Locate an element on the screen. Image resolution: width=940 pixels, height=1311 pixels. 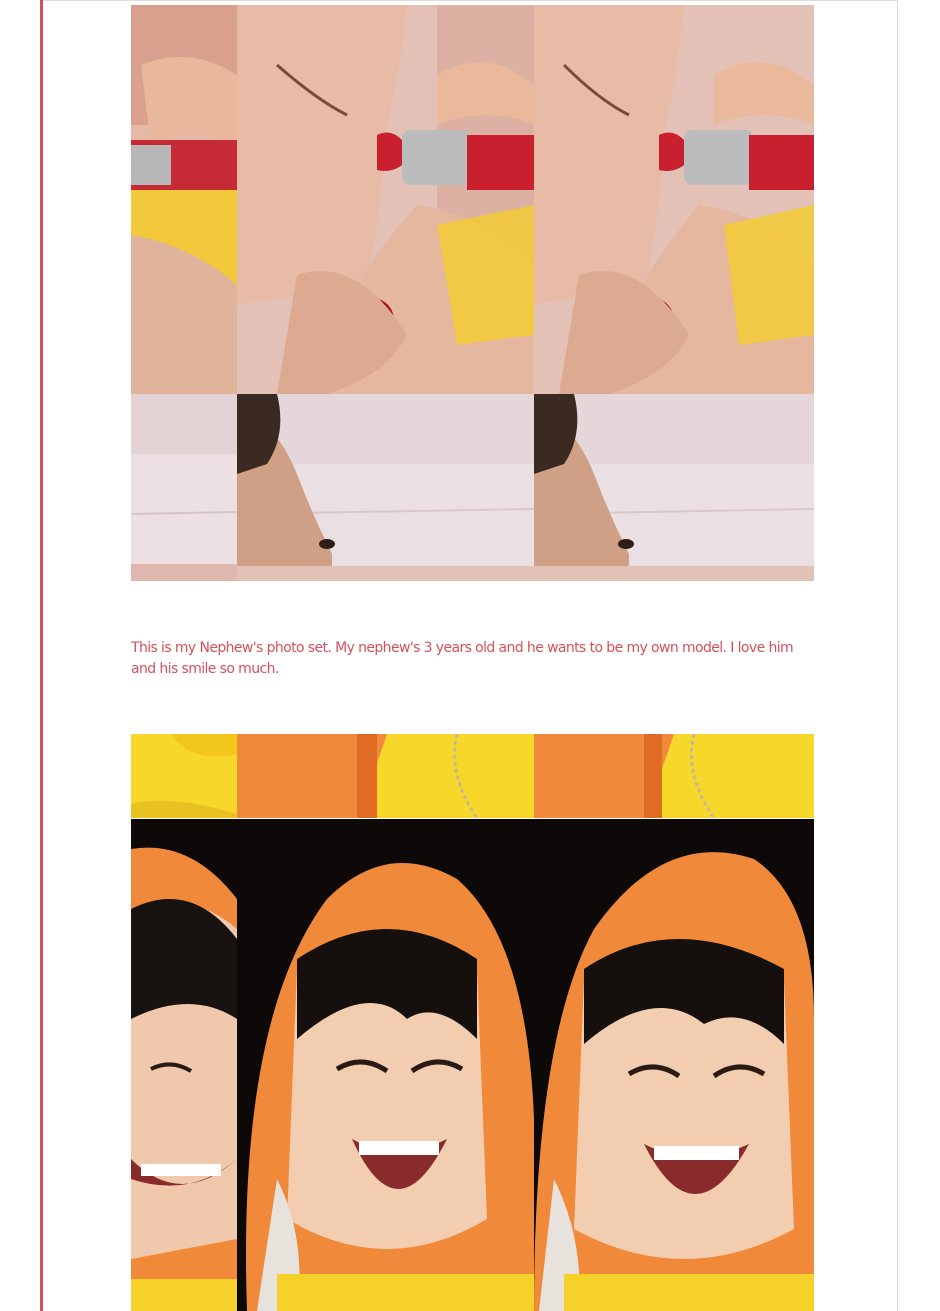
jacket-photo-center is located at coordinates (385, 776).